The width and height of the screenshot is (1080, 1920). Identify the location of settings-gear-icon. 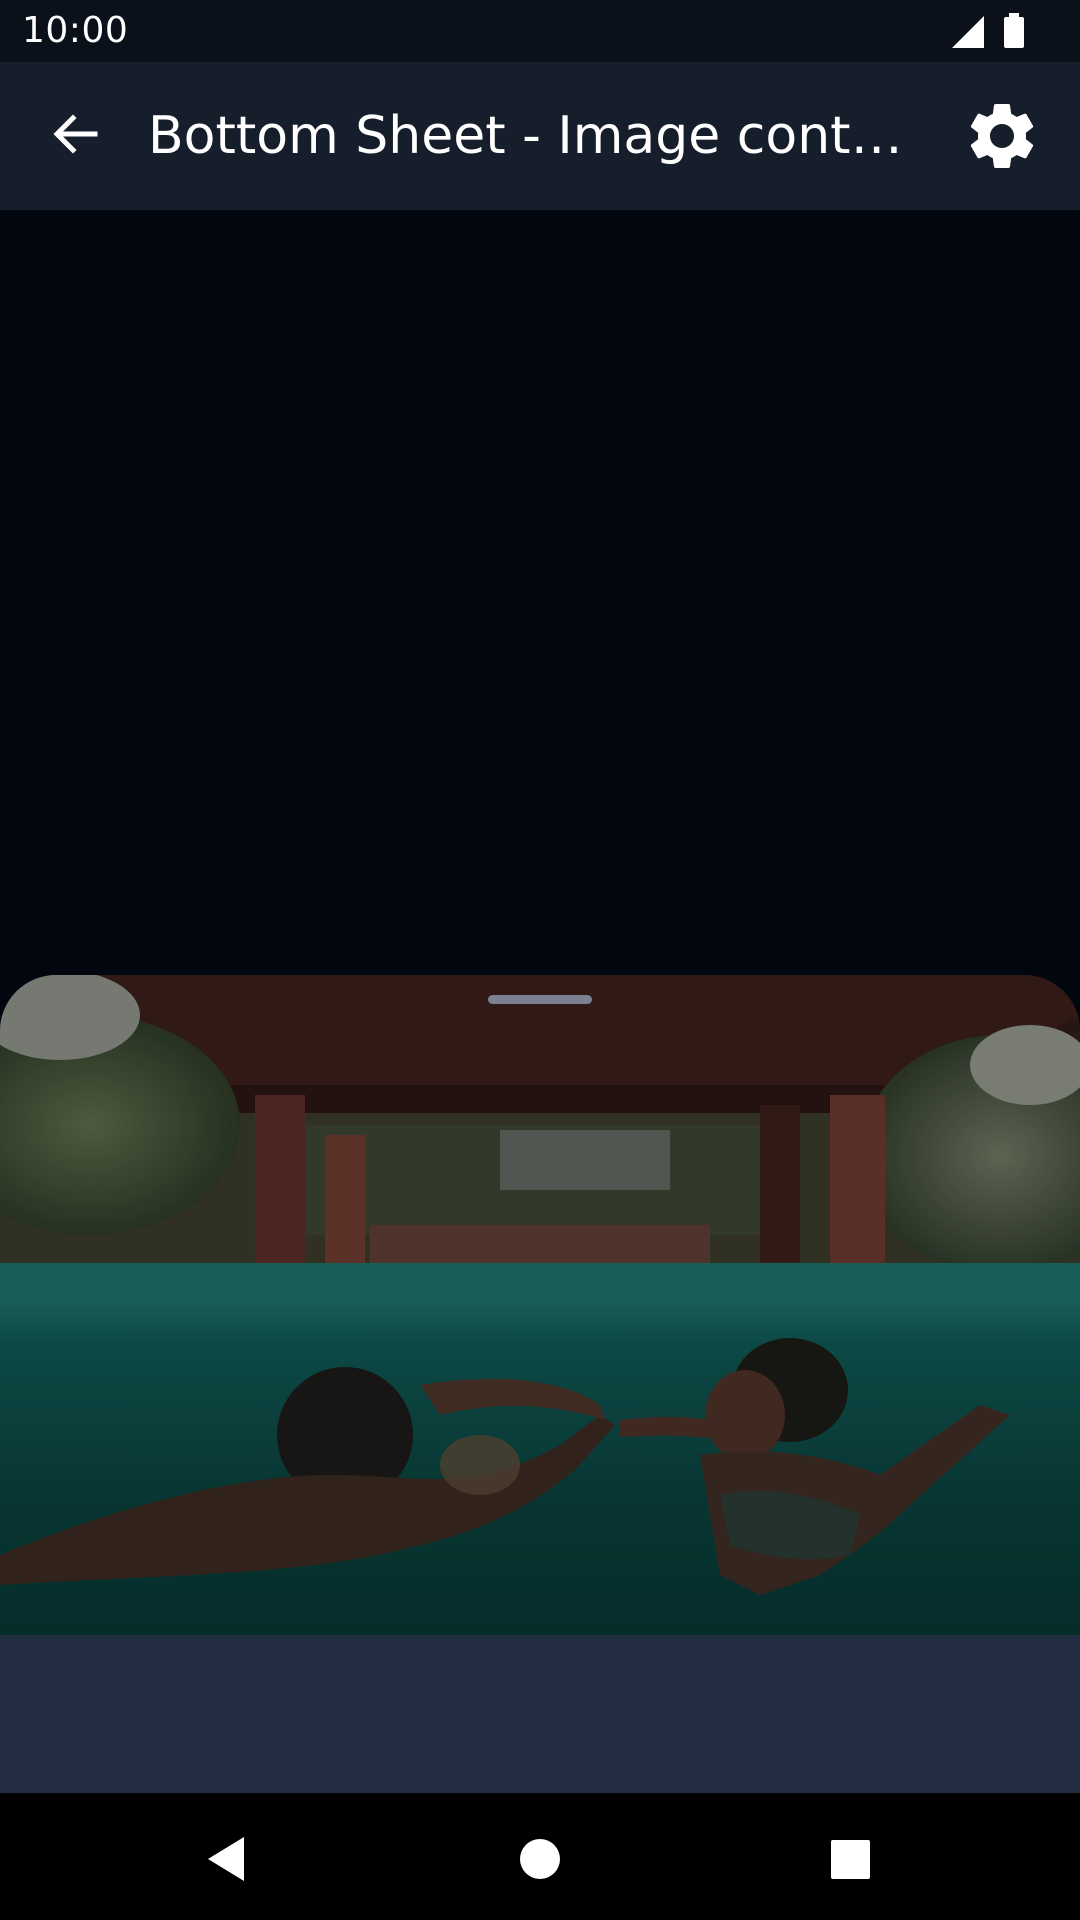
(1002, 135).